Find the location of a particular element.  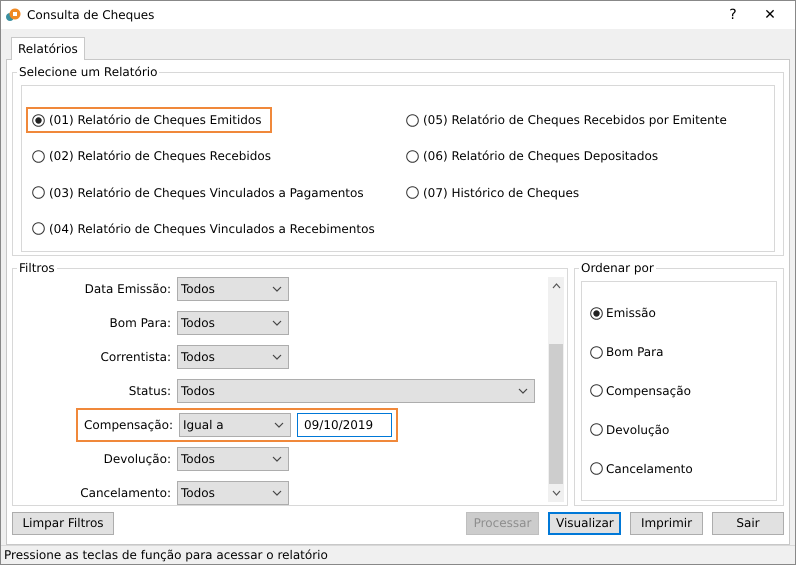

radio-option: (02) Relatório de Cheques Recebidos is located at coordinates (151, 156).